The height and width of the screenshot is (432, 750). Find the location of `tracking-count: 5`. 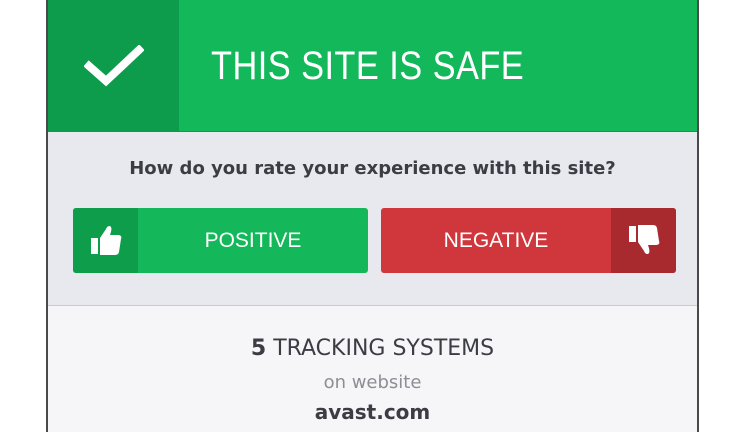

tracking-count: 5 is located at coordinates (258, 348).